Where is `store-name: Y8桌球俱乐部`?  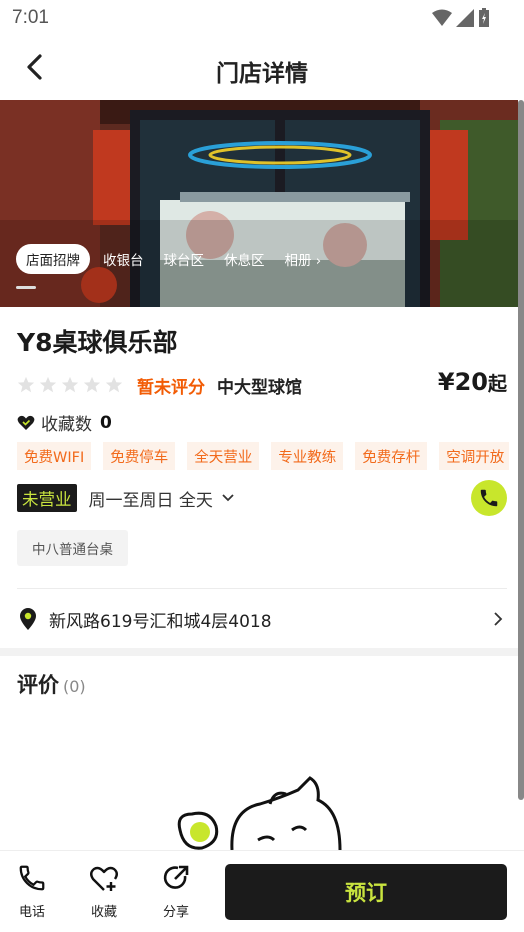 store-name: Y8桌球俱乐部 is located at coordinates (97, 342).